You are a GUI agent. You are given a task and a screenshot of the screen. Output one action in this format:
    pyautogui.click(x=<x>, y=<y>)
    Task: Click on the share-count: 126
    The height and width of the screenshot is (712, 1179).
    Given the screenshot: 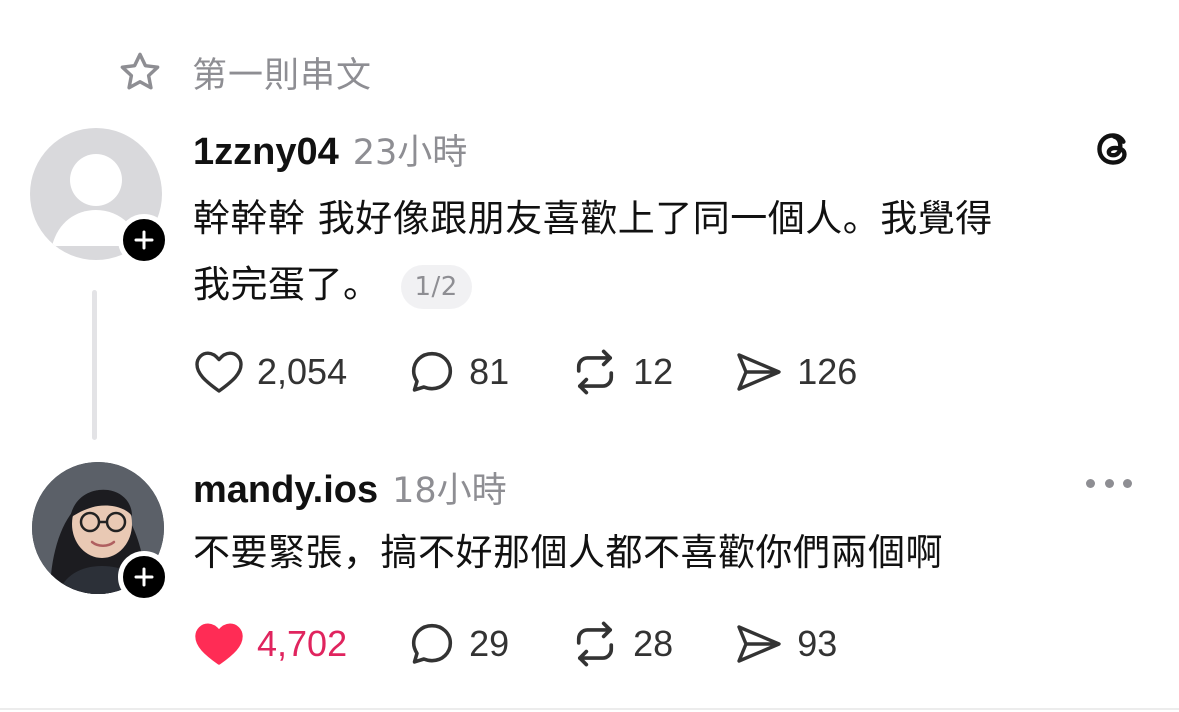 What is the action you would take?
    pyautogui.click(x=827, y=371)
    